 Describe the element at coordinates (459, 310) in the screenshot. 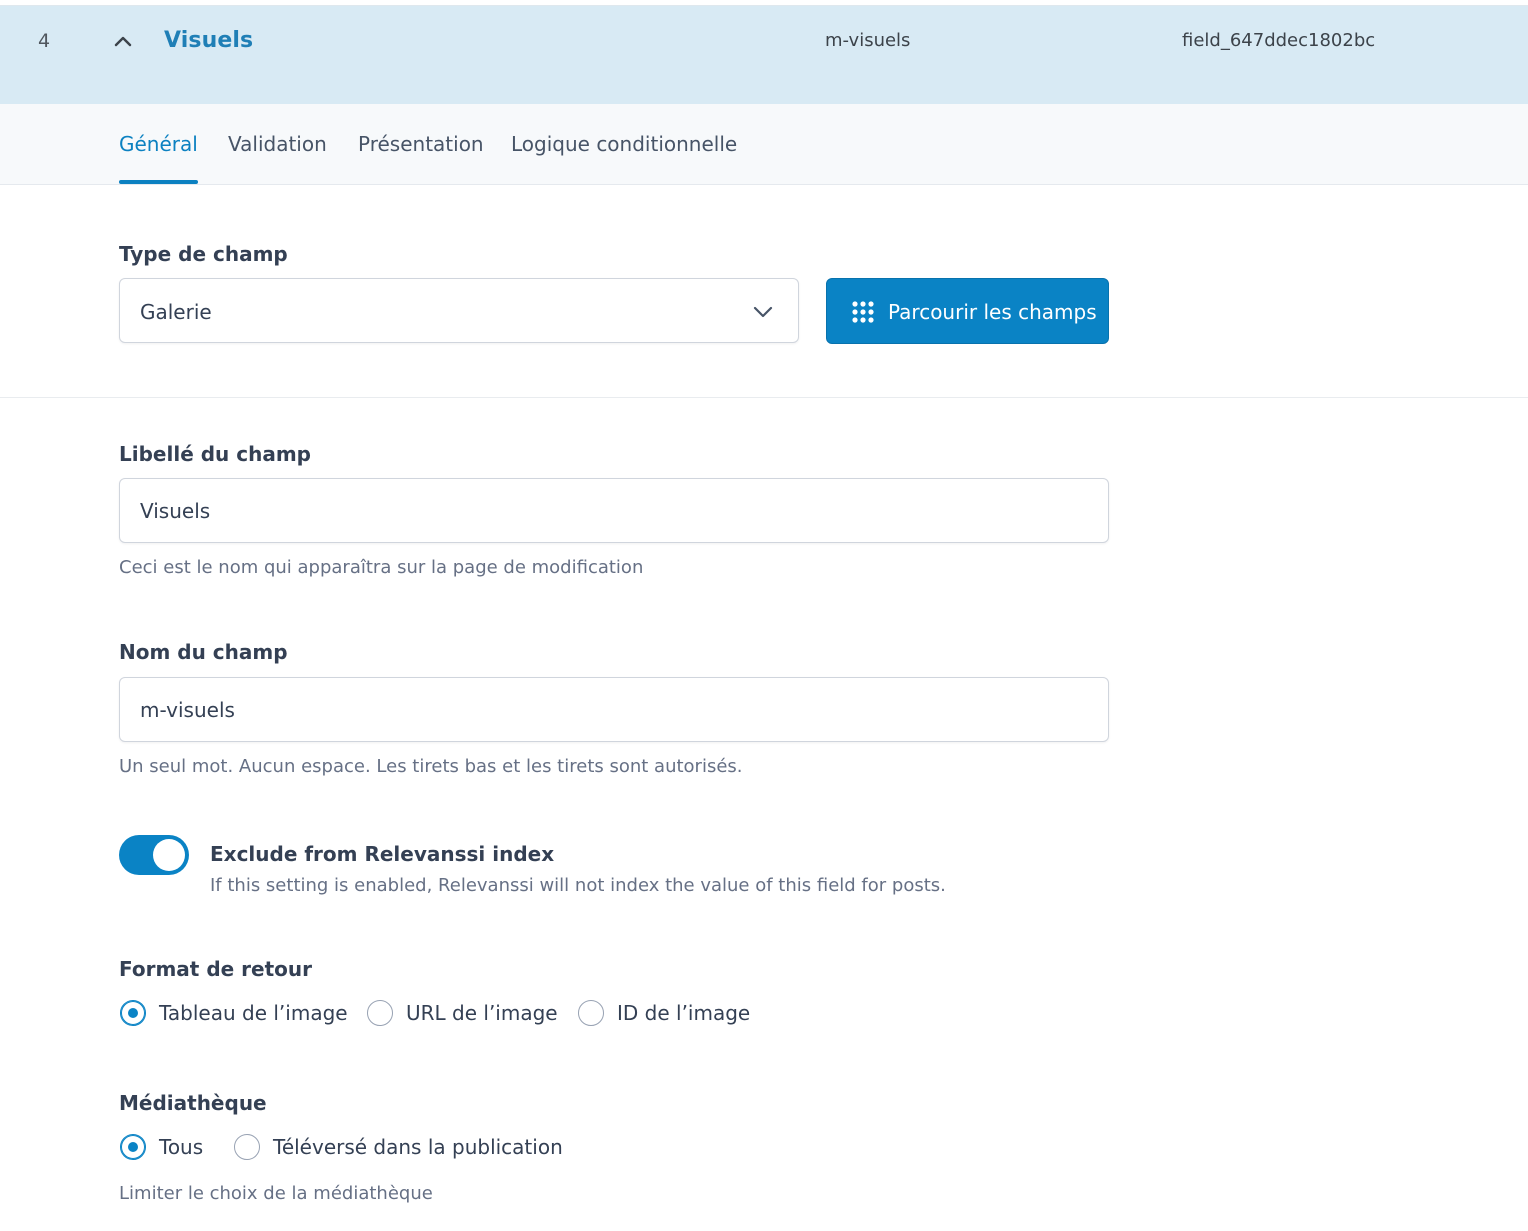

I see `field-type-select: Galerie` at that location.